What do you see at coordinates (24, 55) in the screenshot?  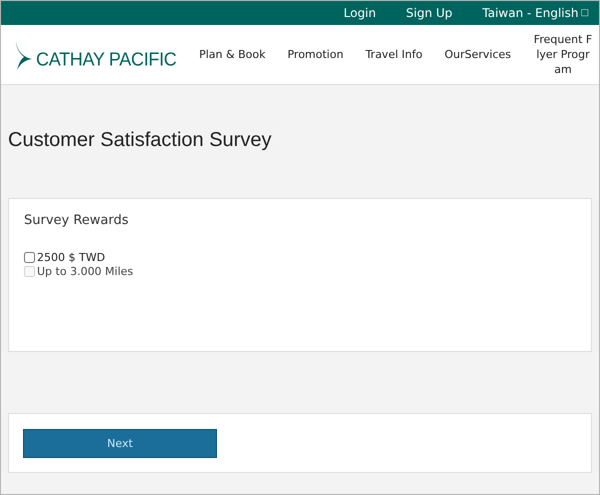 I see `brushwing-icon` at bounding box center [24, 55].